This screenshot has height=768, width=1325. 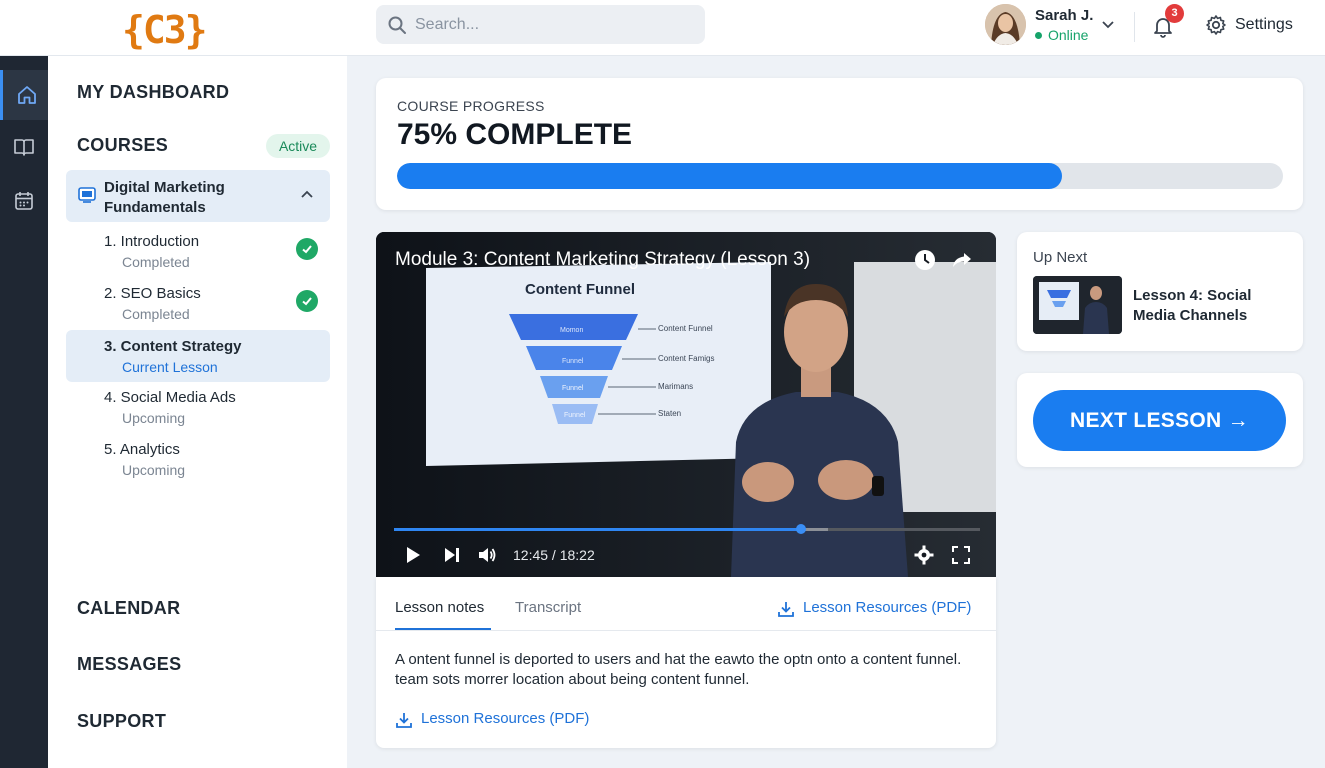 What do you see at coordinates (548, 607) in the screenshot?
I see `tab-transcript: Transcript` at bounding box center [548, 607].